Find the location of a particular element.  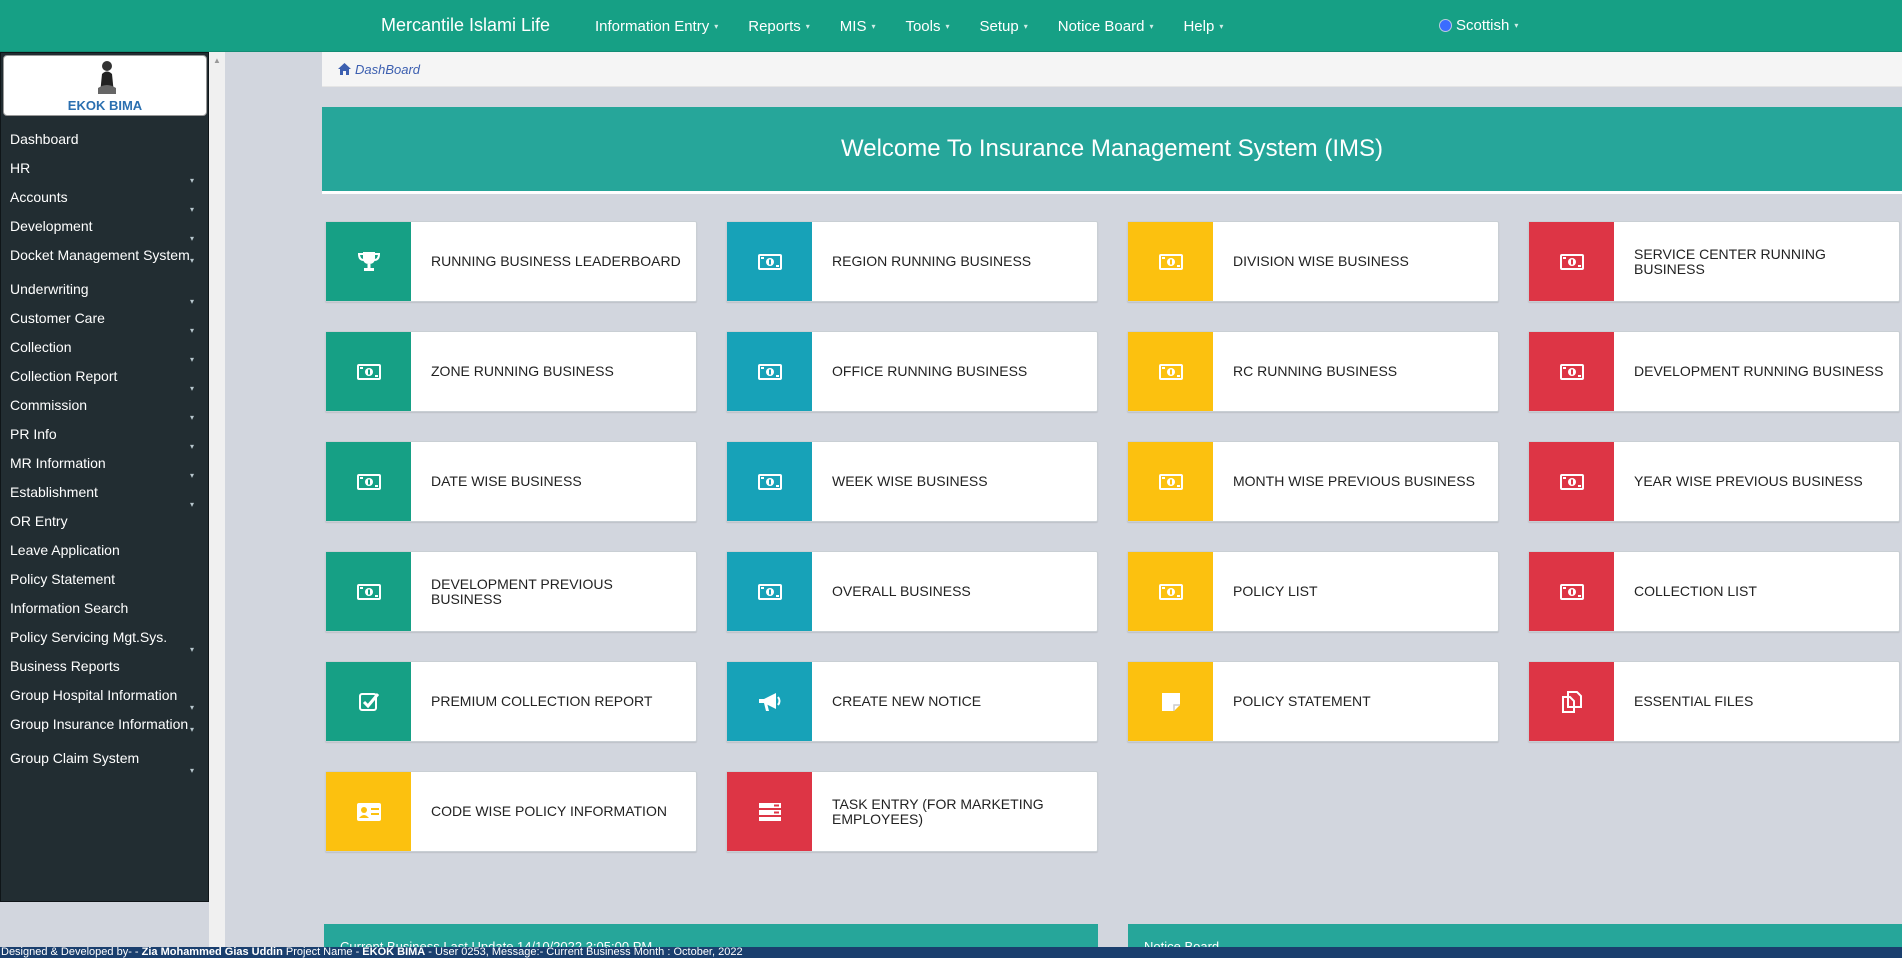

sidebar-item-label: Commission is located at coordinates (49, 405).